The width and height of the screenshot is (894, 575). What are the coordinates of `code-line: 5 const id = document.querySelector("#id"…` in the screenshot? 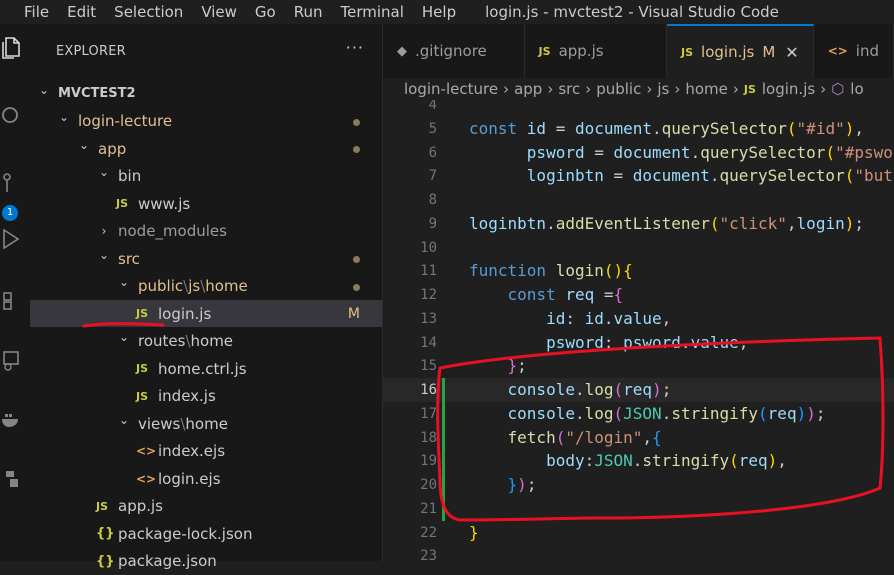 It's located at (638, 129).